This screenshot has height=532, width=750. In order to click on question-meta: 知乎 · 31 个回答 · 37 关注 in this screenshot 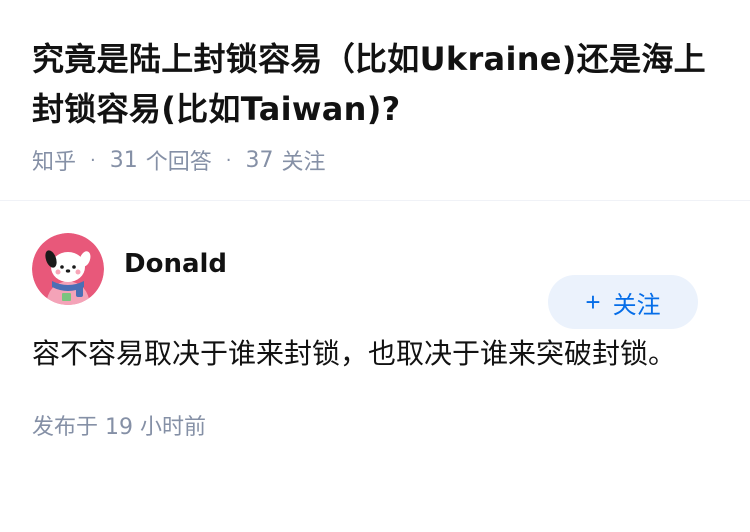, I will do `click(375, 160)`.